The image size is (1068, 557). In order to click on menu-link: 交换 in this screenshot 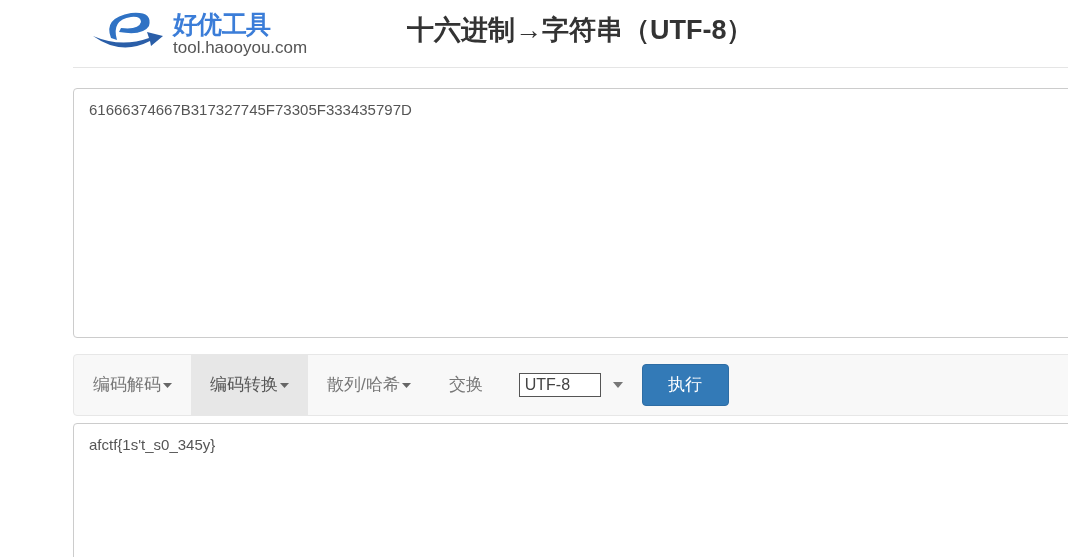, I will do `click(465, 385)`.